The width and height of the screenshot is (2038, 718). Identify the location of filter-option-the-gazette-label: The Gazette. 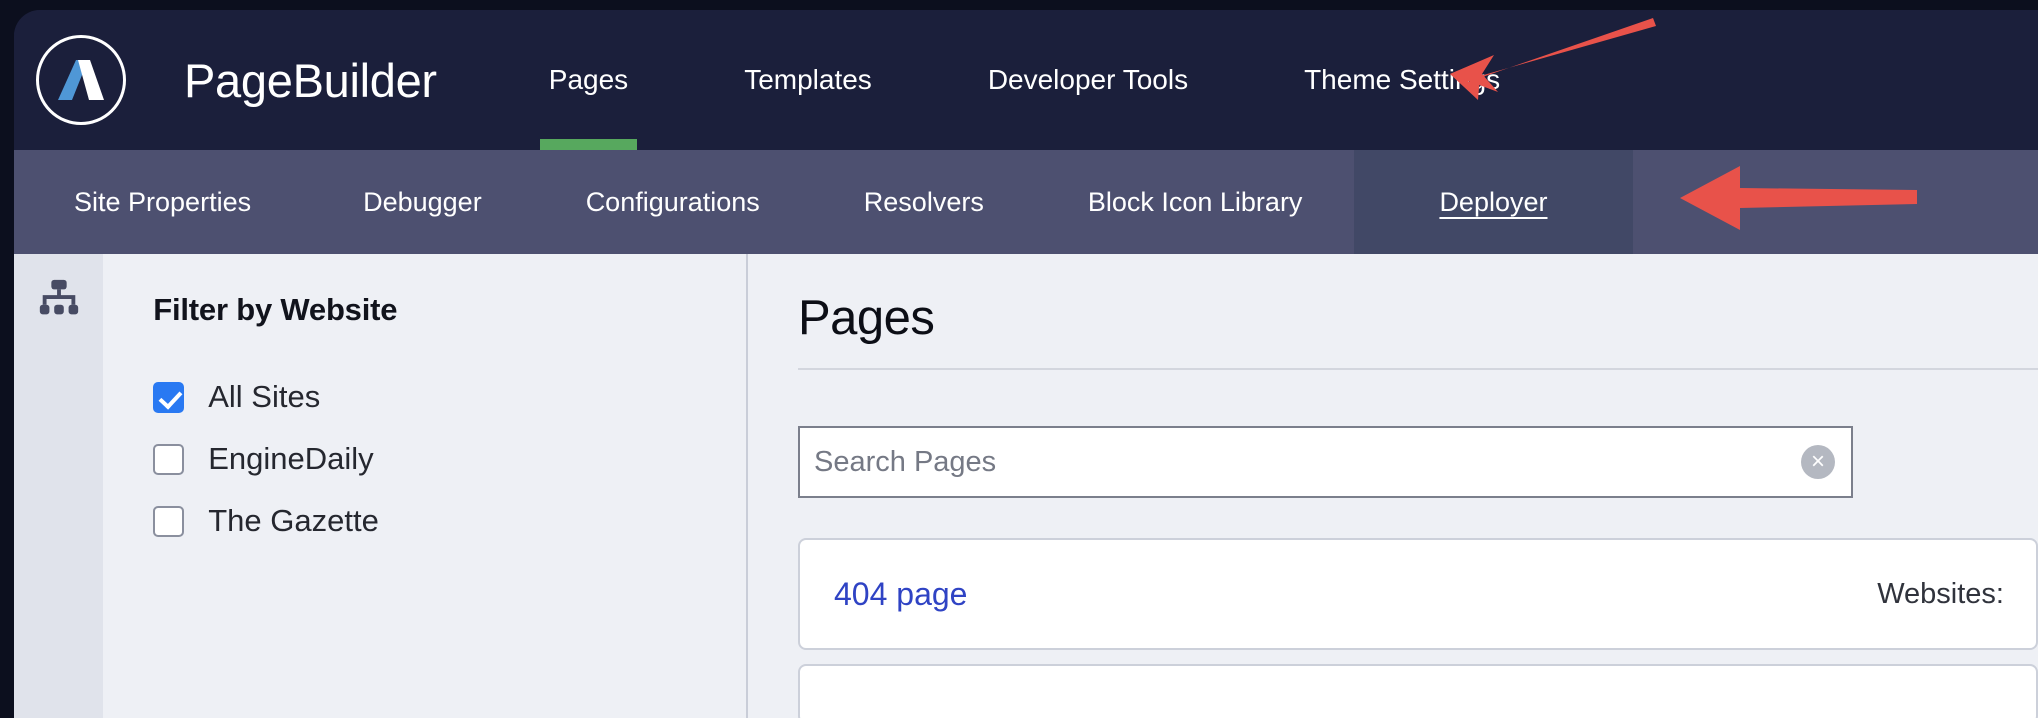
(293, 520).